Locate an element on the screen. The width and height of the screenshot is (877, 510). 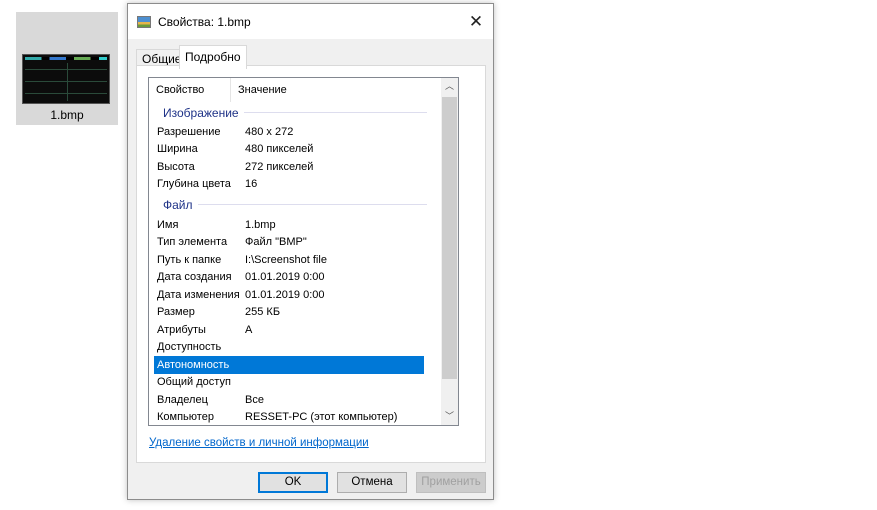
title-bar: Свойства: 1.bmp ✕ is located at coordinates (310, 21).